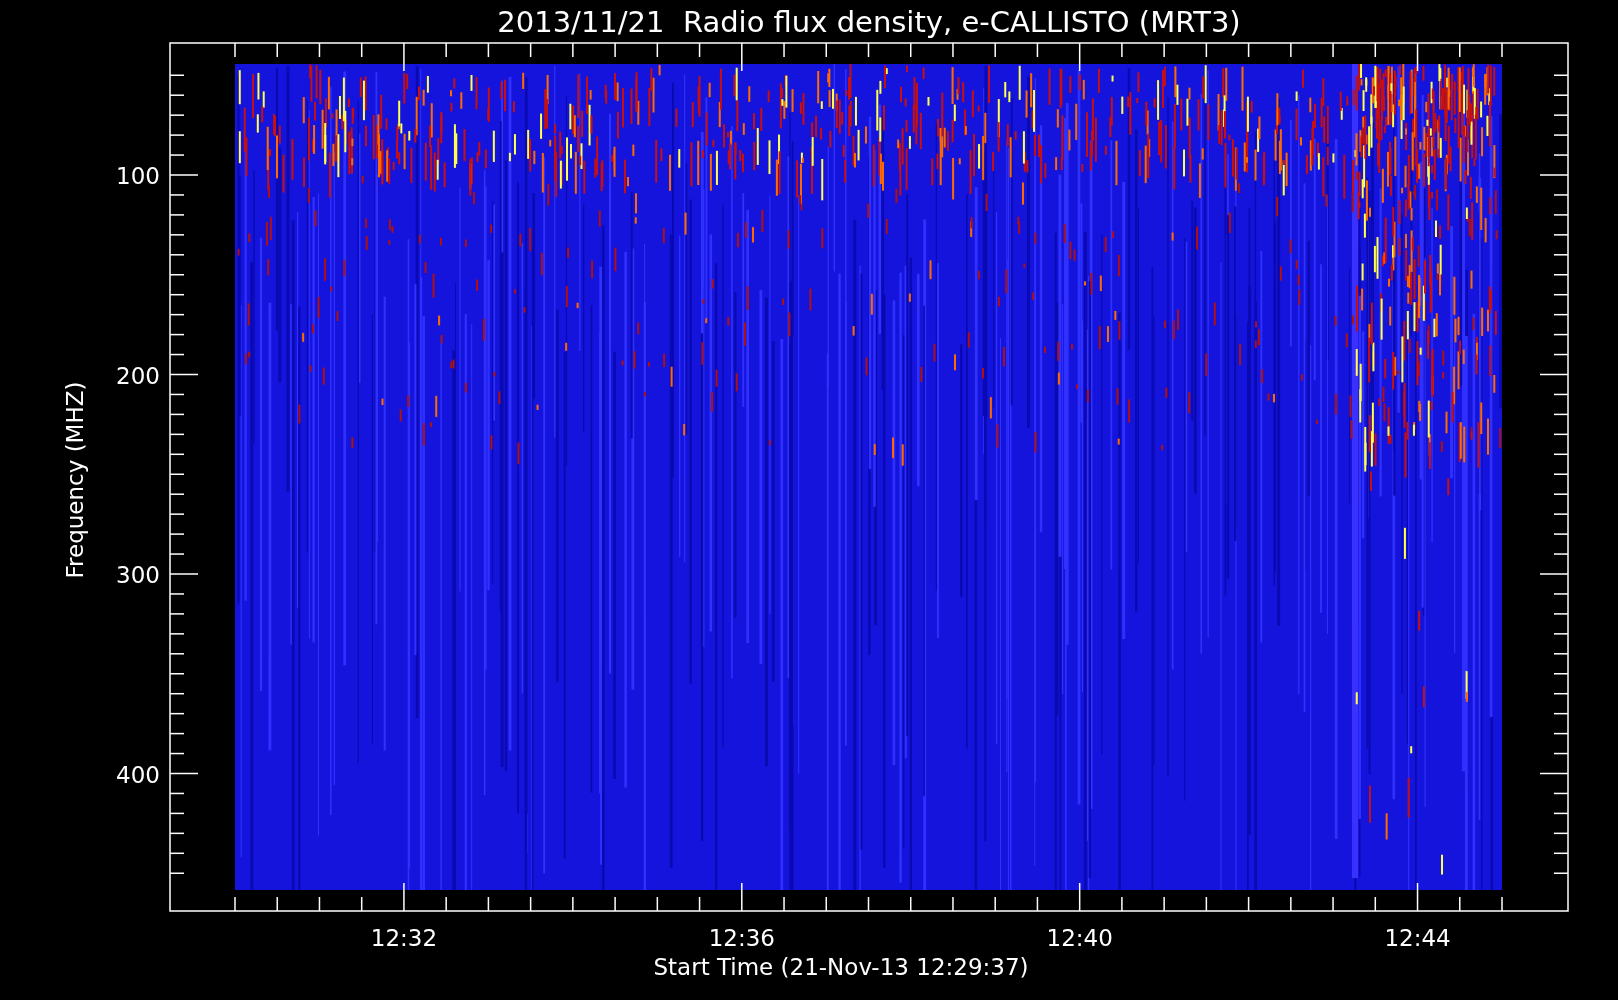  I want to click on tick-label: 100, so click(138, 176).